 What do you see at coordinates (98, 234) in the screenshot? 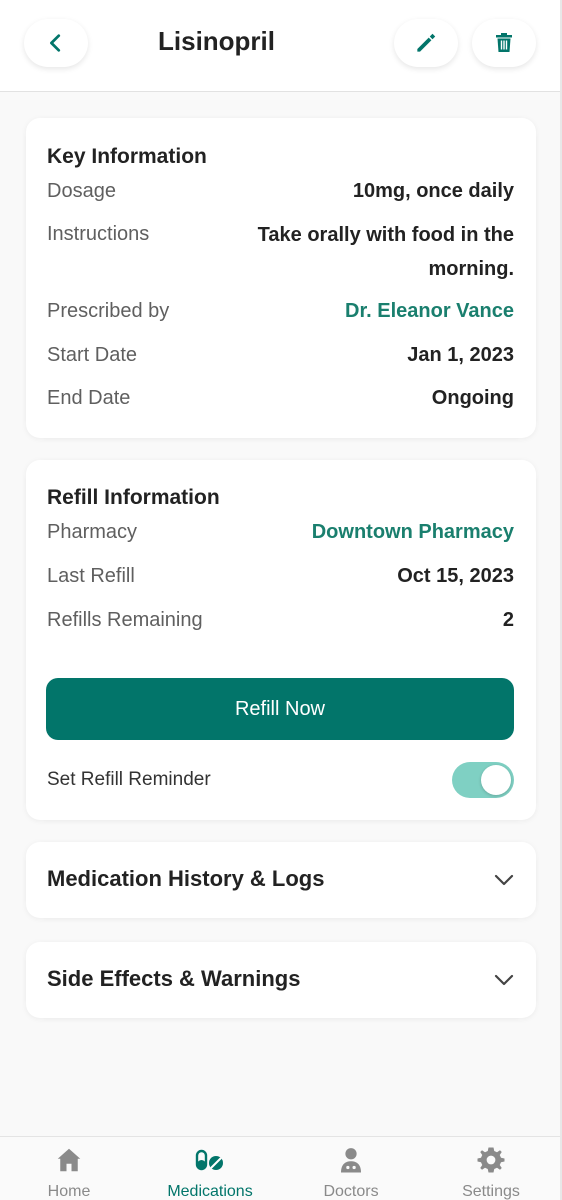
I see `instructions-label: Instructions` at bounding box center [98, 234].